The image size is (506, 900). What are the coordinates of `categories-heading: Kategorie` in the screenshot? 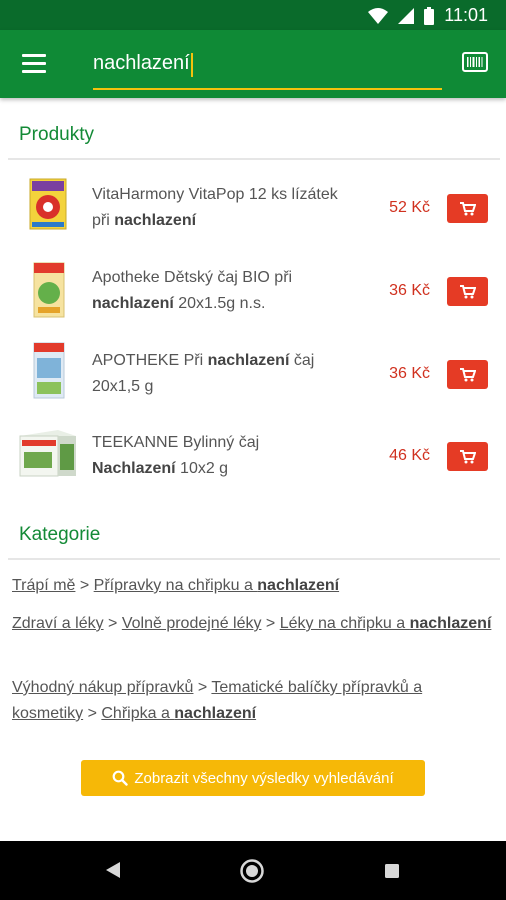 It's located at (60, 534).